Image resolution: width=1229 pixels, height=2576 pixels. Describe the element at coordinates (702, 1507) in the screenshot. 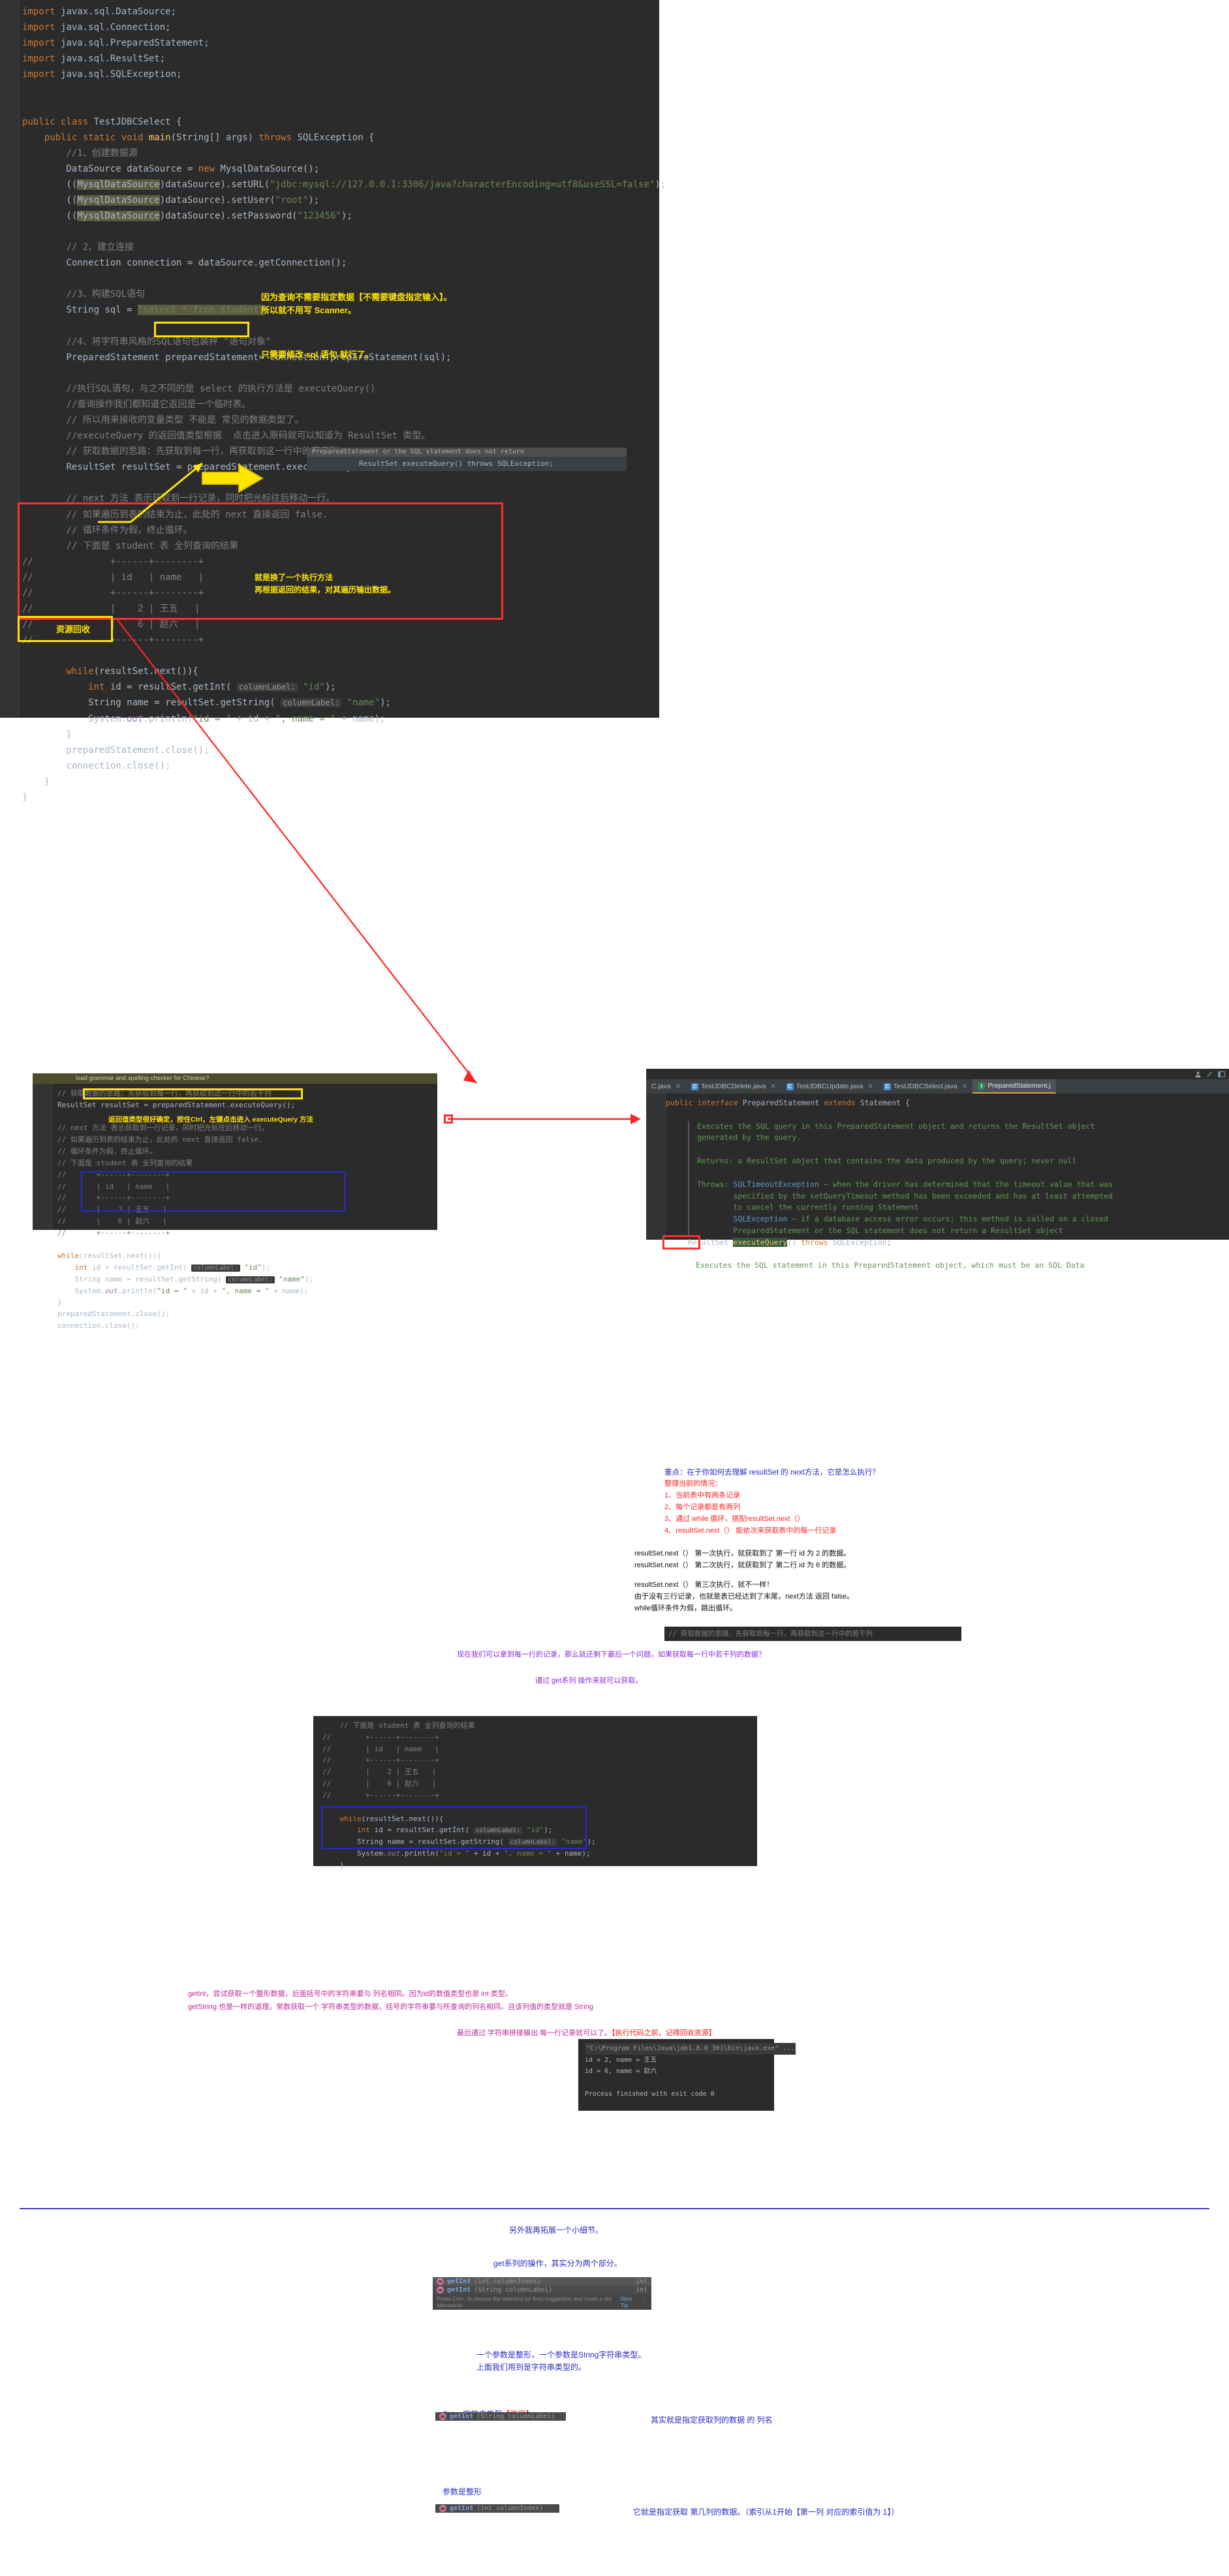

I see `explain-point-2: 2、每个记录都是有两列` at that location.